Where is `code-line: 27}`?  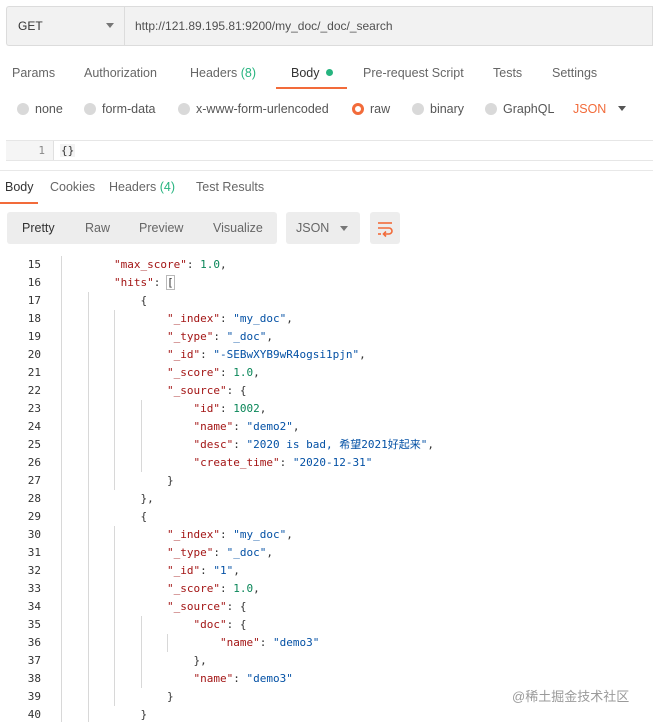 code-line: 27} is located at coordinates (326, 481).